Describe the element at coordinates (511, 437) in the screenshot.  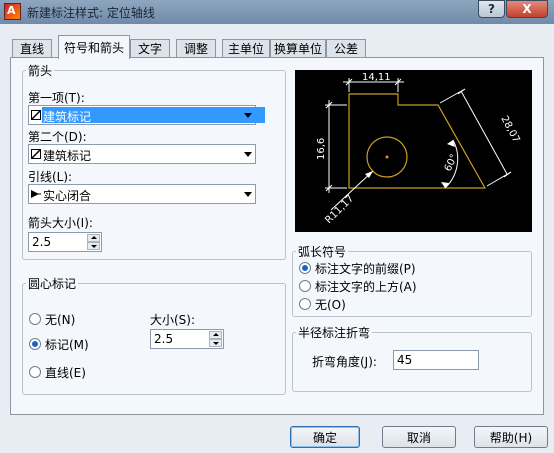
I see `help-button: 帮助(H)` at that location.